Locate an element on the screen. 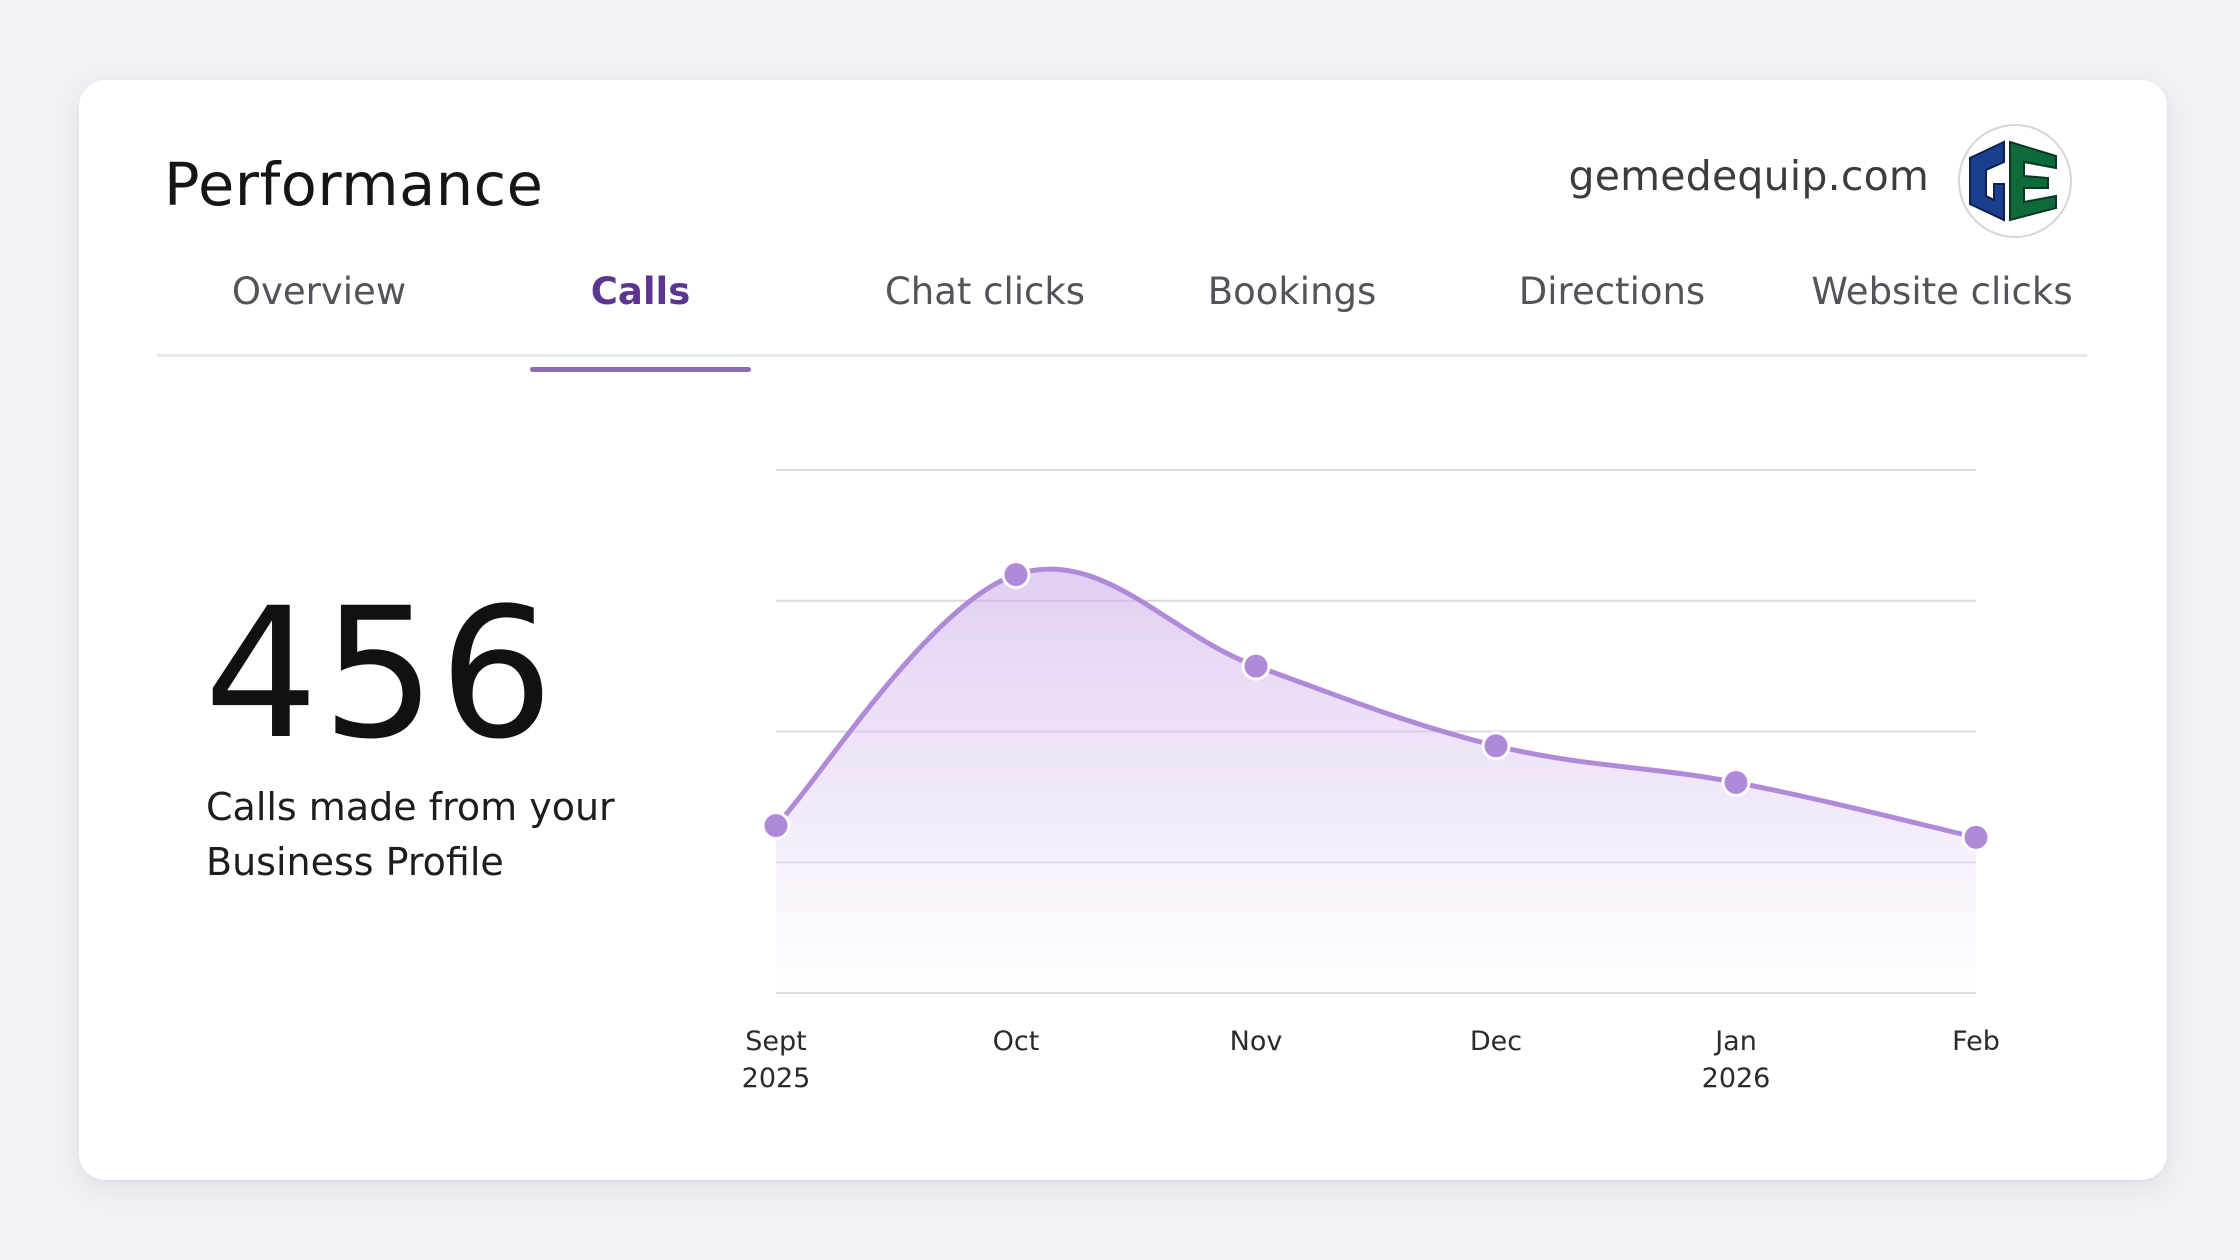 The height and width of the screenshot is (1260, 2240). x-tick-label-month: Oct is located at coordinates (1016, 1041).